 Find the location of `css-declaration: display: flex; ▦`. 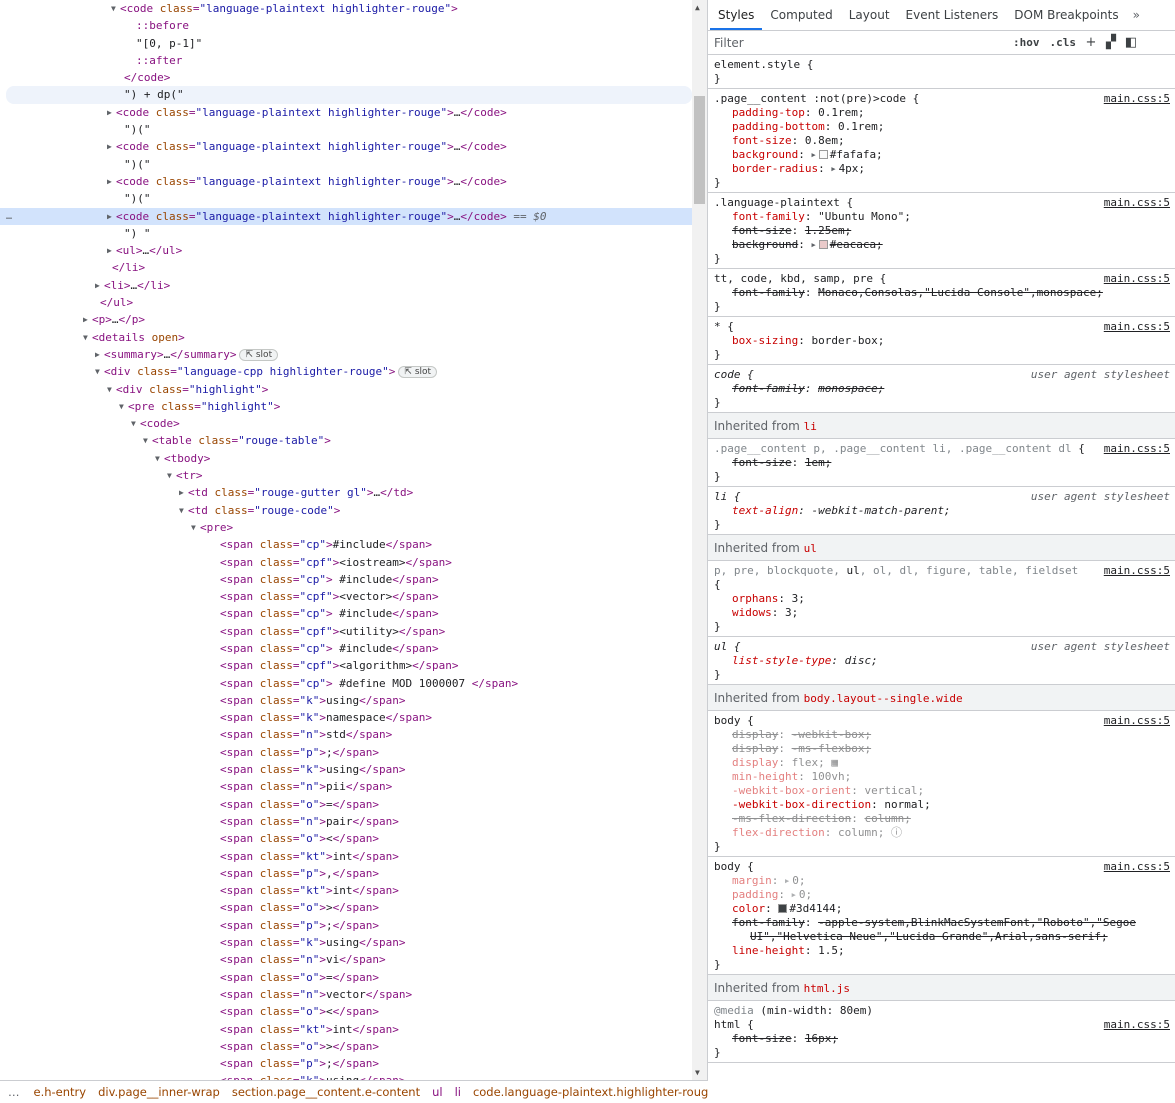

css-declaration: display: flex; ▦ is located at coordinates (942, 763).